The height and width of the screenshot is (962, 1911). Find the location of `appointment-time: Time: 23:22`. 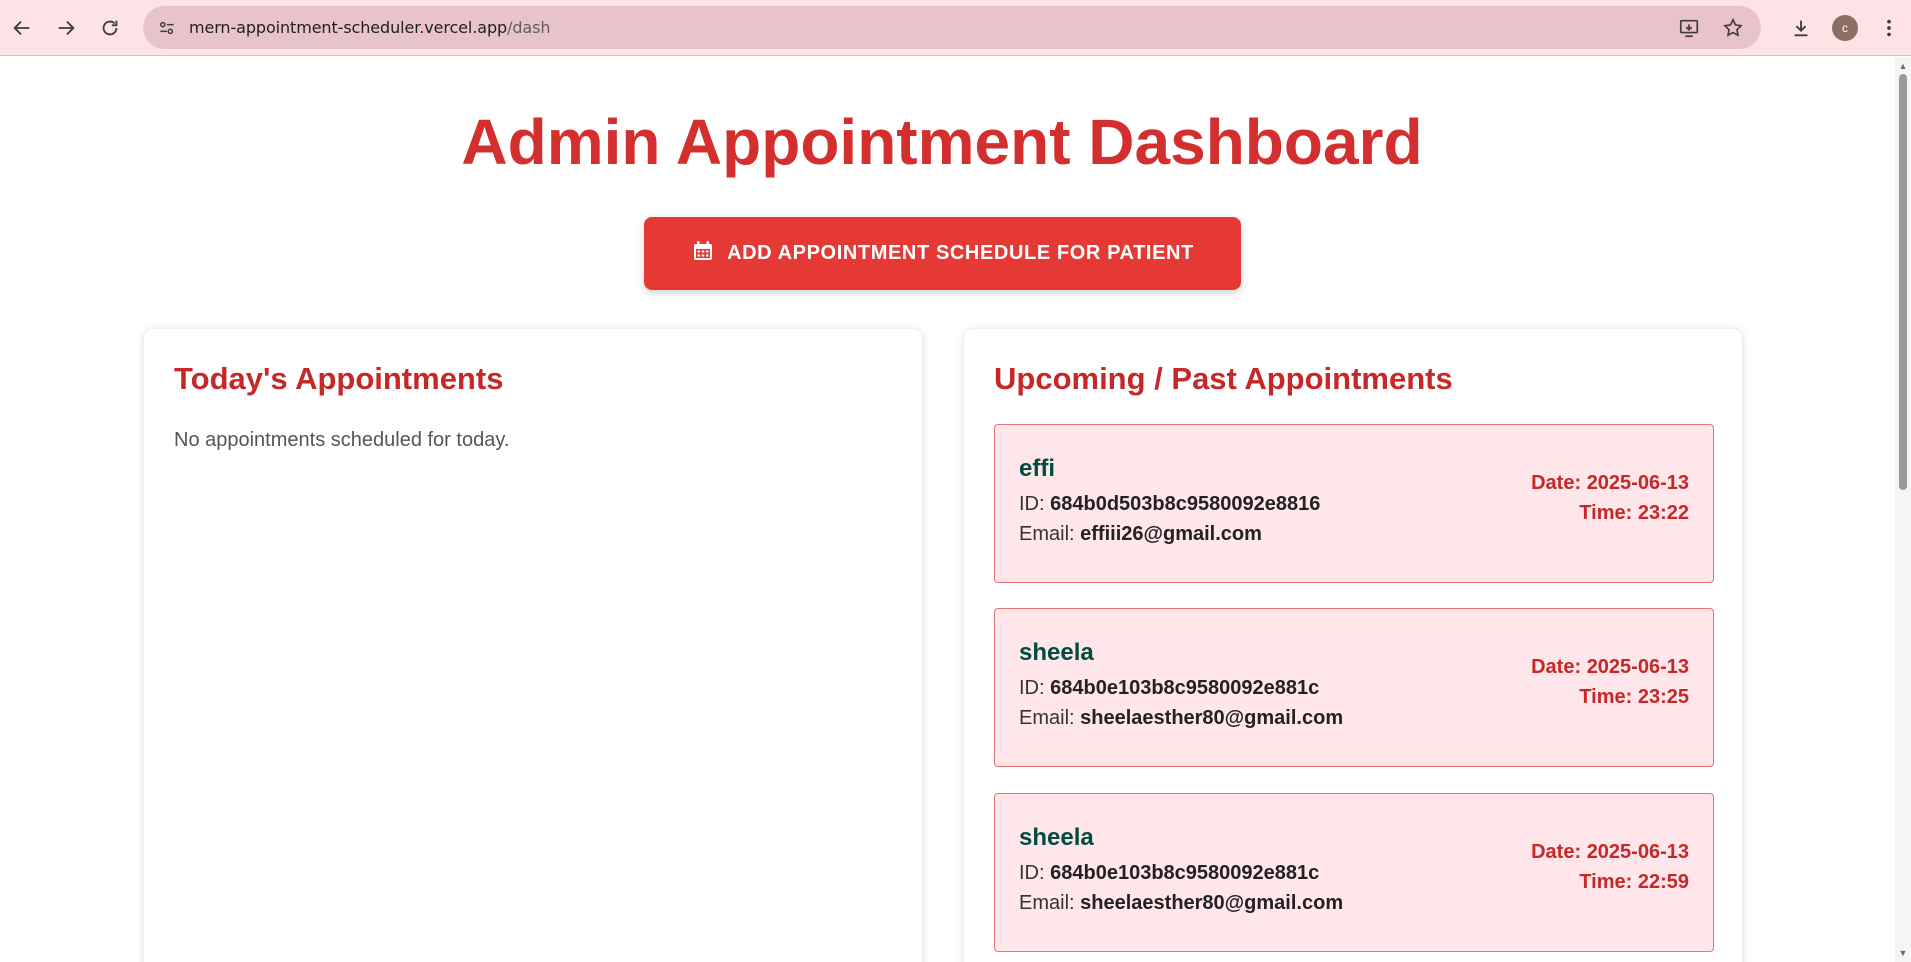

appointment-time: Time: 23:22 is located at coordinates (1634, 513).